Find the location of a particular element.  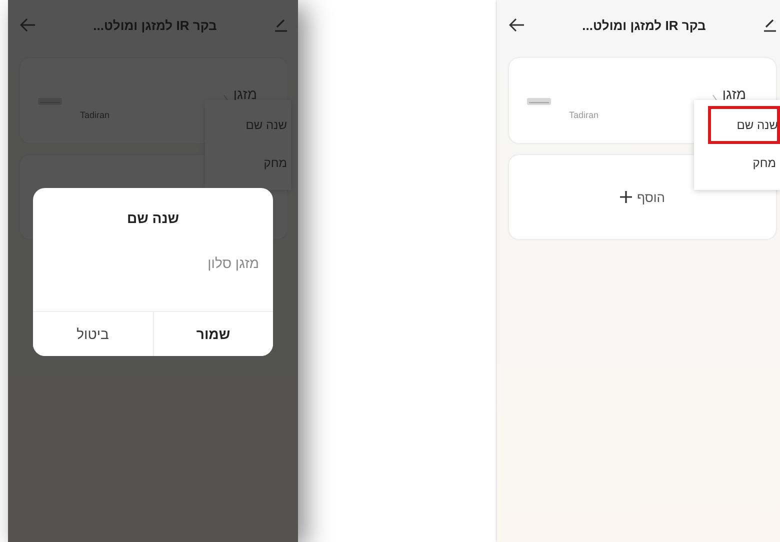

dialog-title: שנה שם is located at coordinates (153, 217).